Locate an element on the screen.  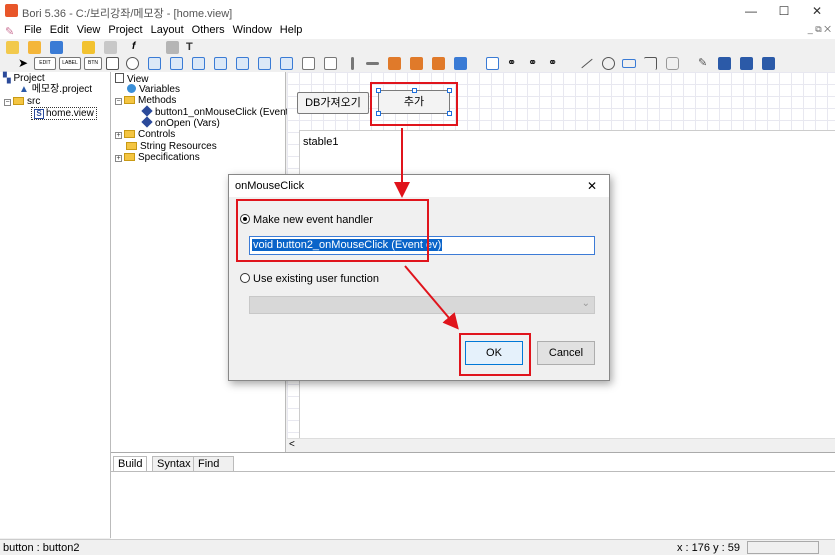
annotation-arrows is located at coordinates (426, 229).